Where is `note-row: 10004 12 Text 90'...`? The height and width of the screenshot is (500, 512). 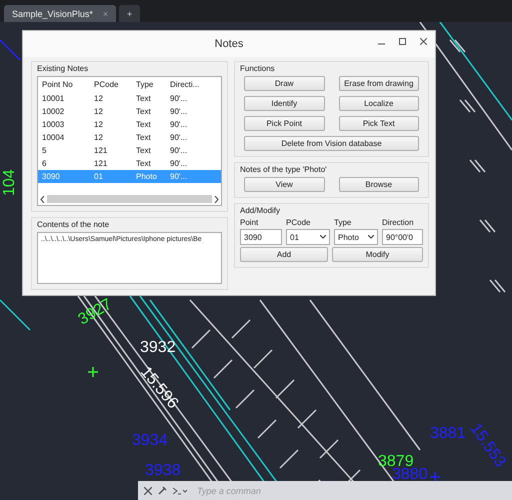 note-row: 10004 12 Text 90'... is located at coordinates (129, 137).